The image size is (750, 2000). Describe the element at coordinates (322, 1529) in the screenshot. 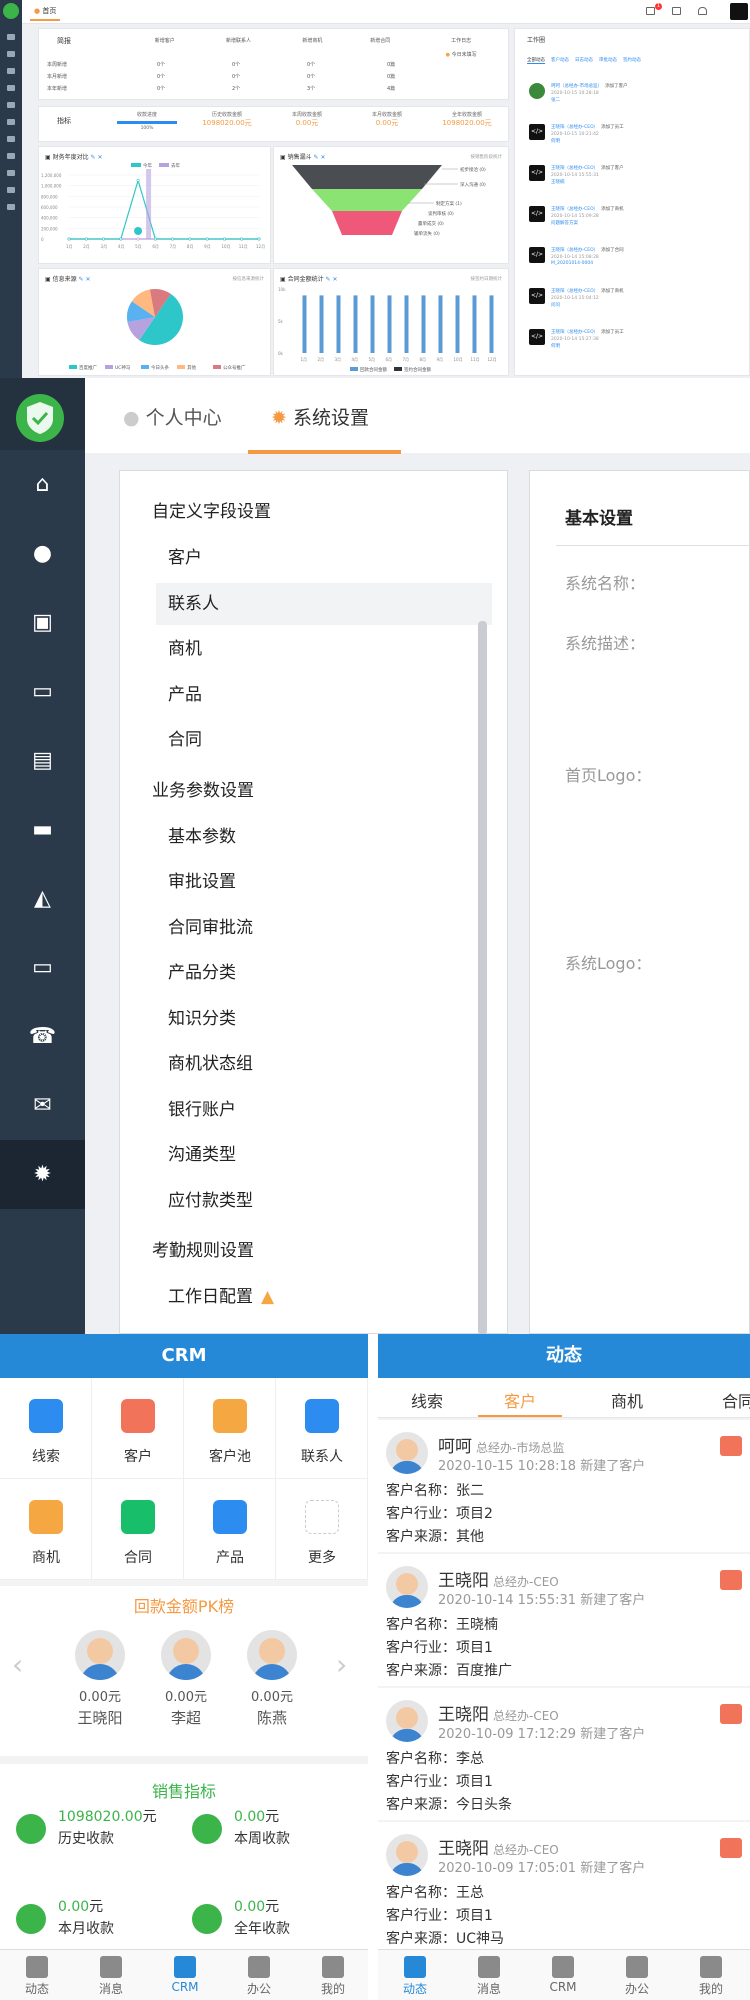

I see `grid-item-more: 更多` at that location.